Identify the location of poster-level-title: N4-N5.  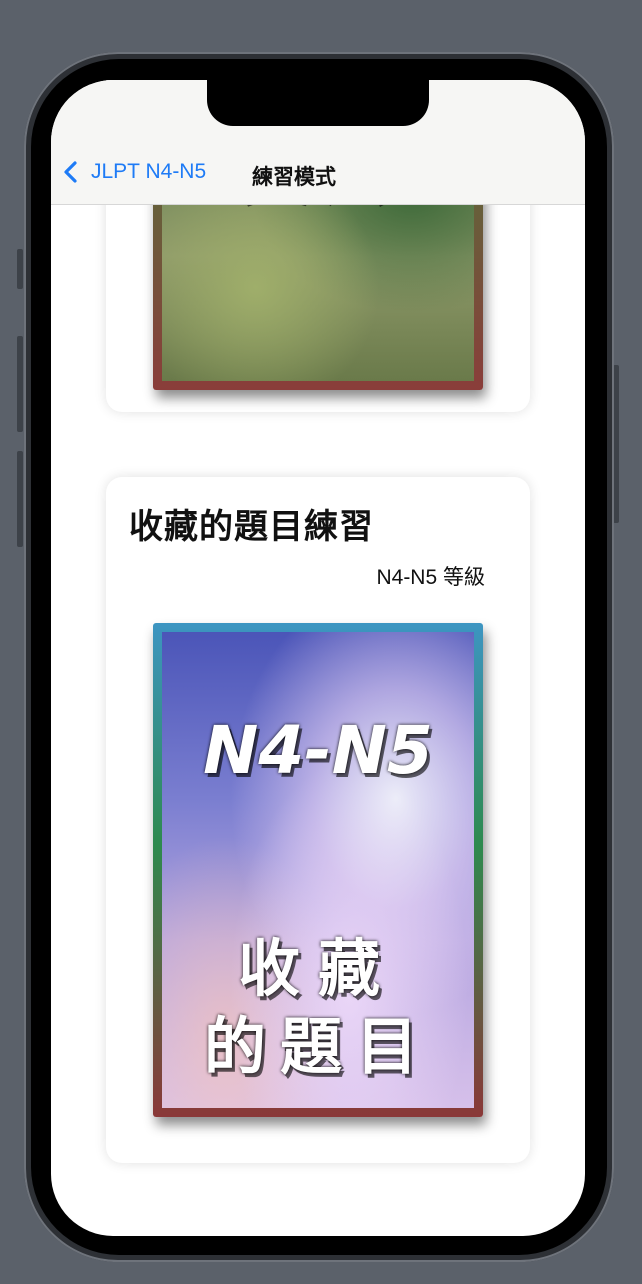
(318, 750).